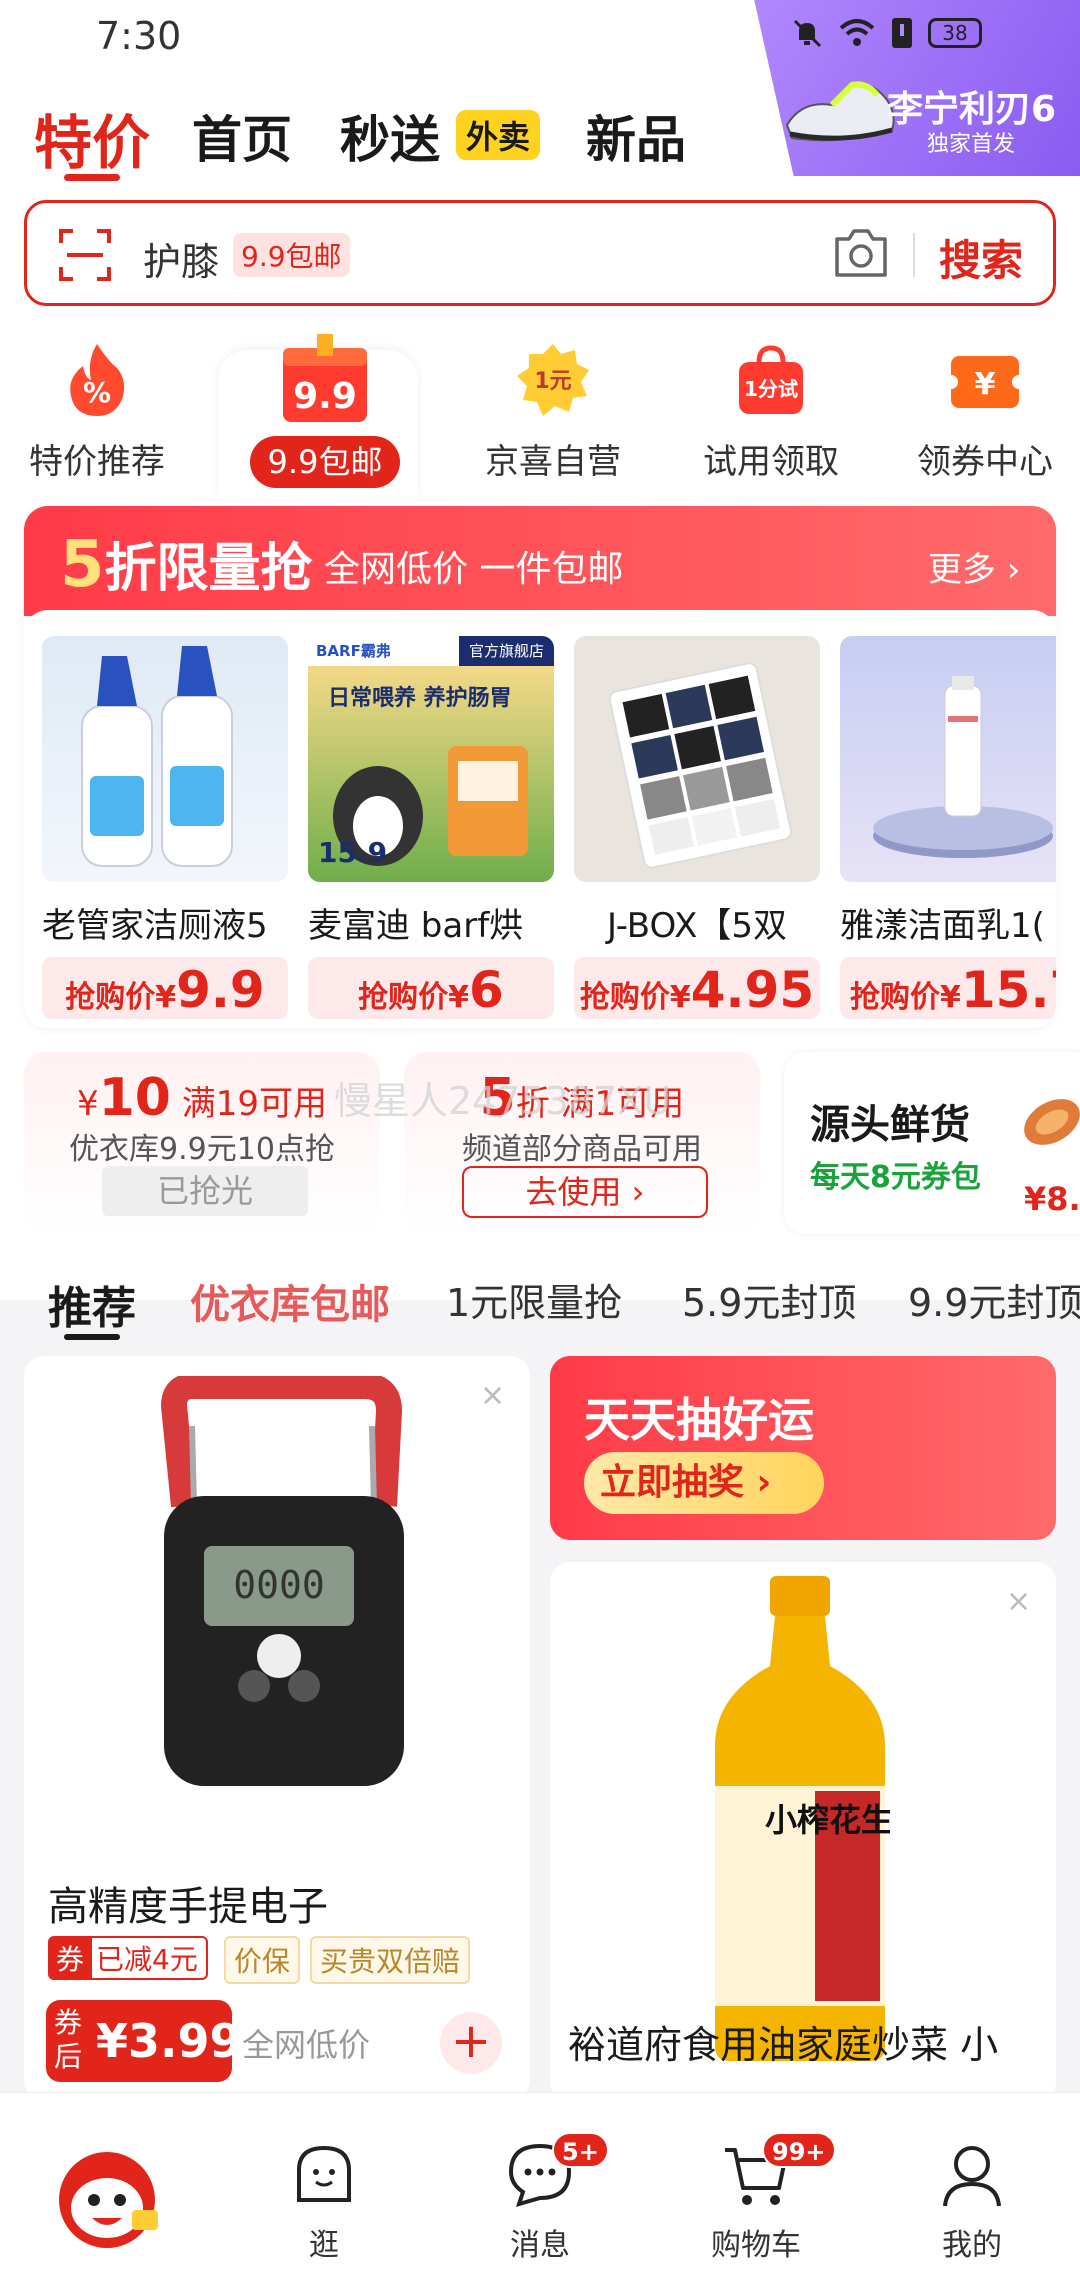 The width and height of the screenshot is (1080, 2280). Describe the element at coordinates (704, 1483) in the screenshot. I see `lottery-button: 立即抽奖 ›` at that location.